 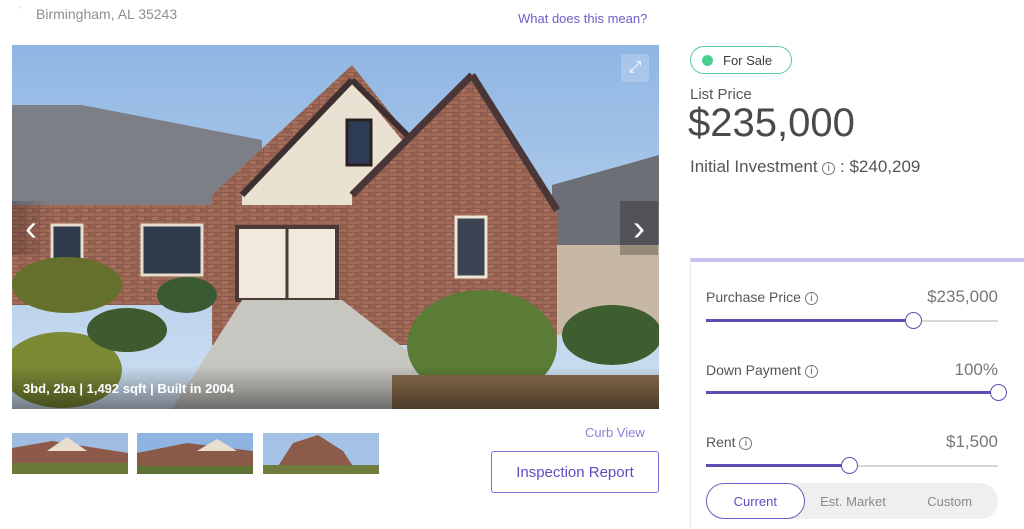 What do you see at coordinates (31, 228) in the screenshot?
I see `chevron-left-icon: ‹` at bounding box center [31, 228].